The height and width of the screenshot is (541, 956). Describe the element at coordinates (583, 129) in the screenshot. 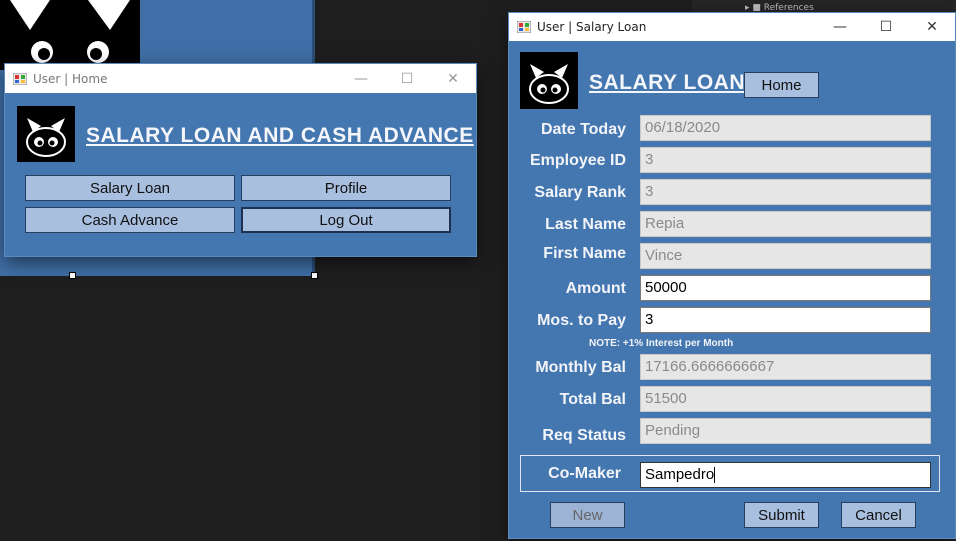

I see `date-today-label: Date Today` at that location.